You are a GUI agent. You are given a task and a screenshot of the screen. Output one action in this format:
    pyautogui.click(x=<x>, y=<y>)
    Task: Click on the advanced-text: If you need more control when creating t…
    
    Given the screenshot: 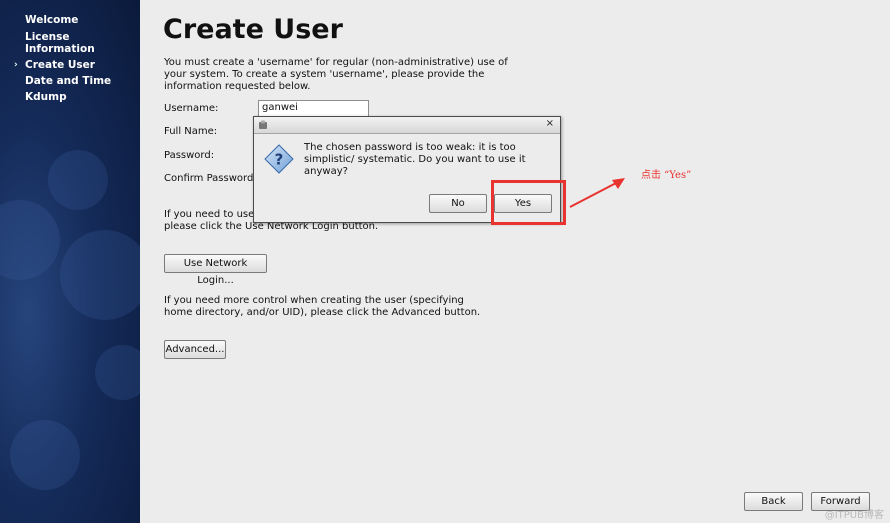 What is the action you would take?
    pyautogui.click(x=322, y=306)
    